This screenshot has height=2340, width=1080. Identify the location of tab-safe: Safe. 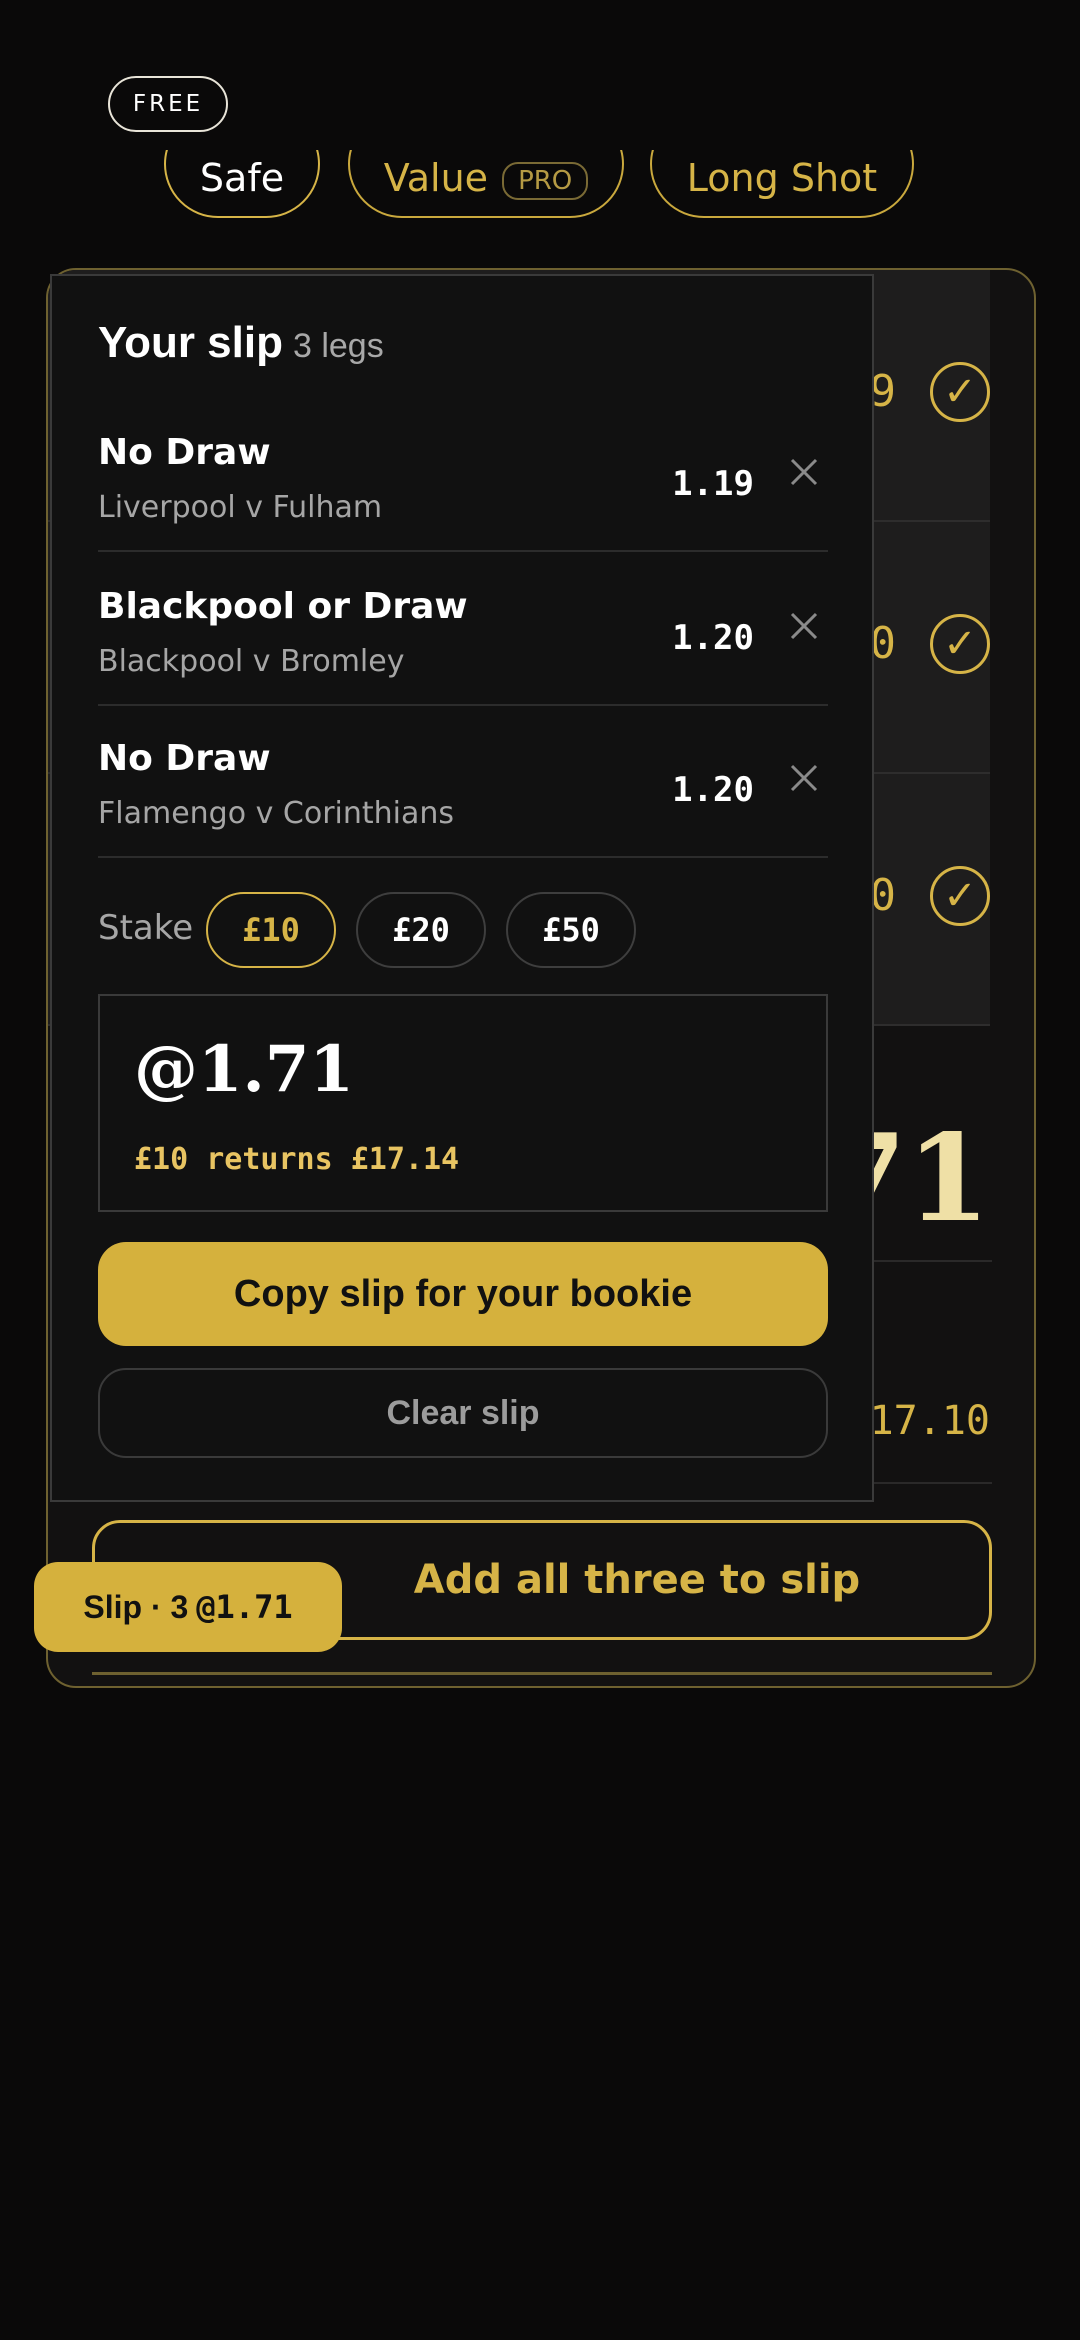
(242, 184).